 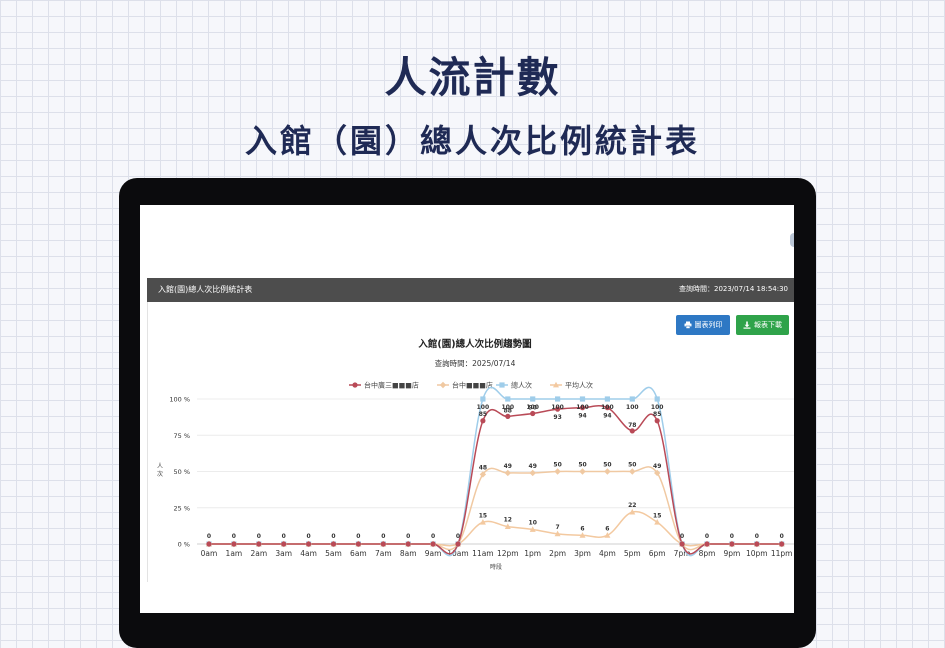 I want to click on x-tick-label: 8am, so click(x=408, y=553).